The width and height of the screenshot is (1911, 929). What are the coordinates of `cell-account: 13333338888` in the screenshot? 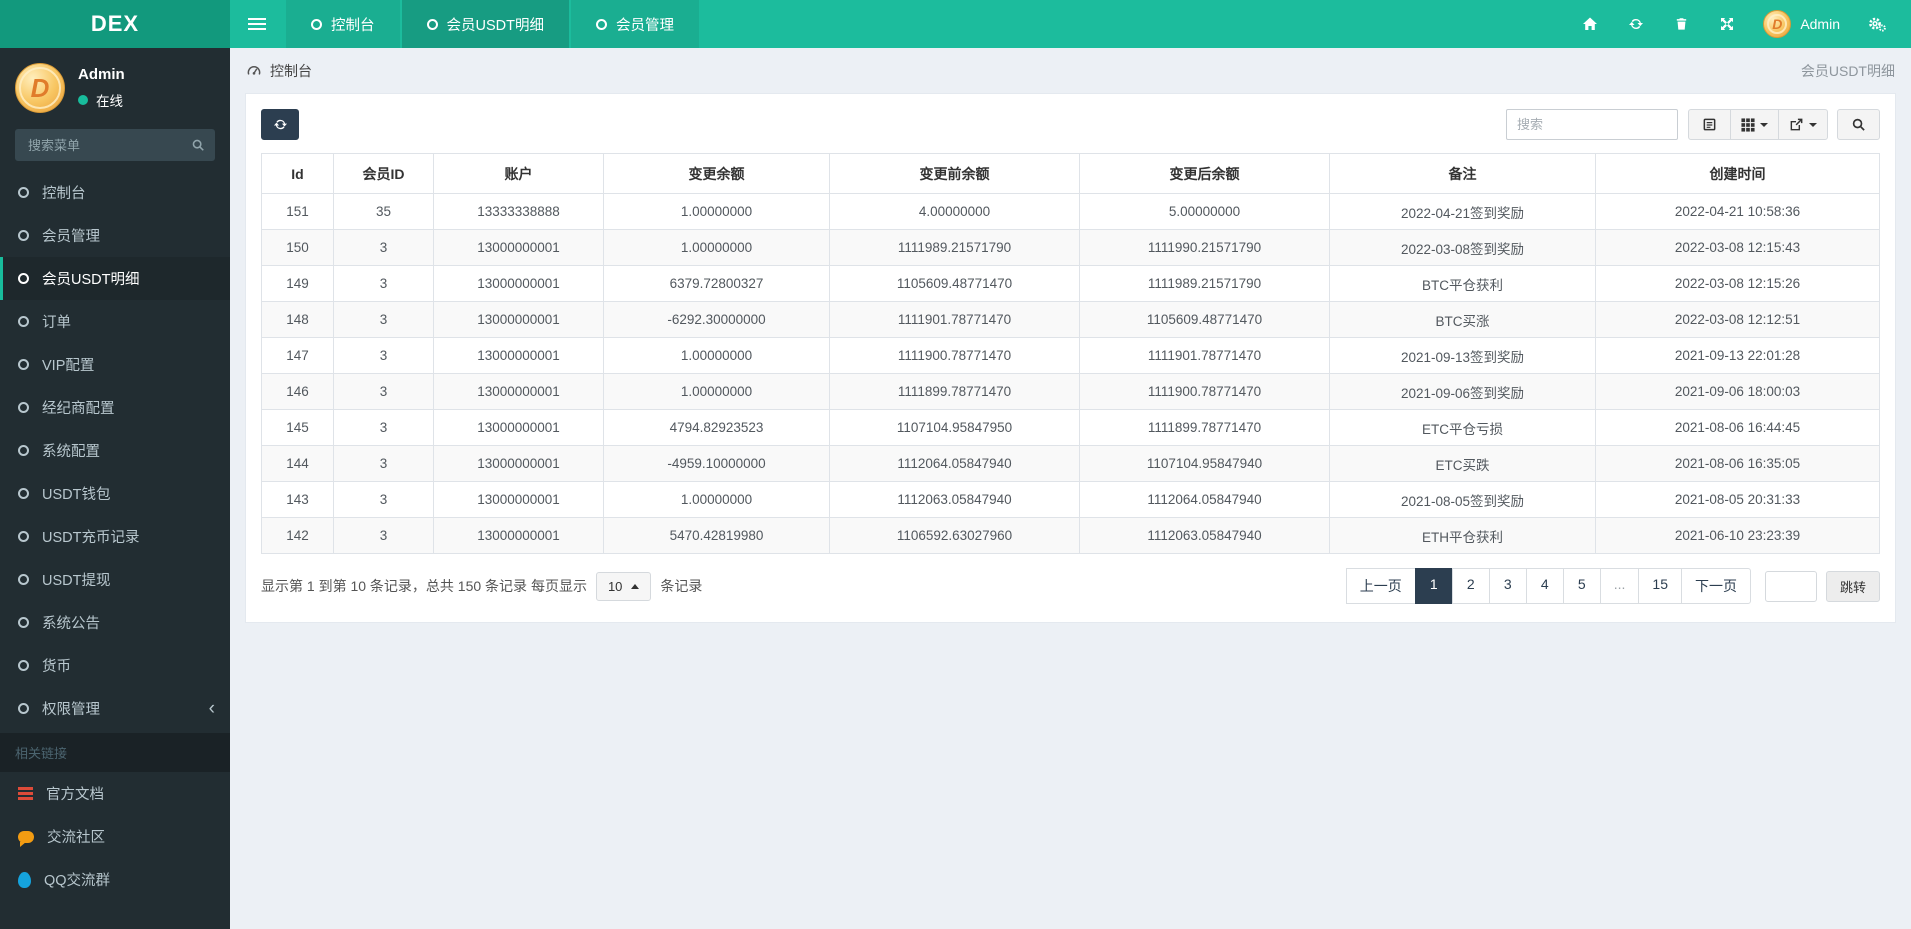 It's located at (518, 211).